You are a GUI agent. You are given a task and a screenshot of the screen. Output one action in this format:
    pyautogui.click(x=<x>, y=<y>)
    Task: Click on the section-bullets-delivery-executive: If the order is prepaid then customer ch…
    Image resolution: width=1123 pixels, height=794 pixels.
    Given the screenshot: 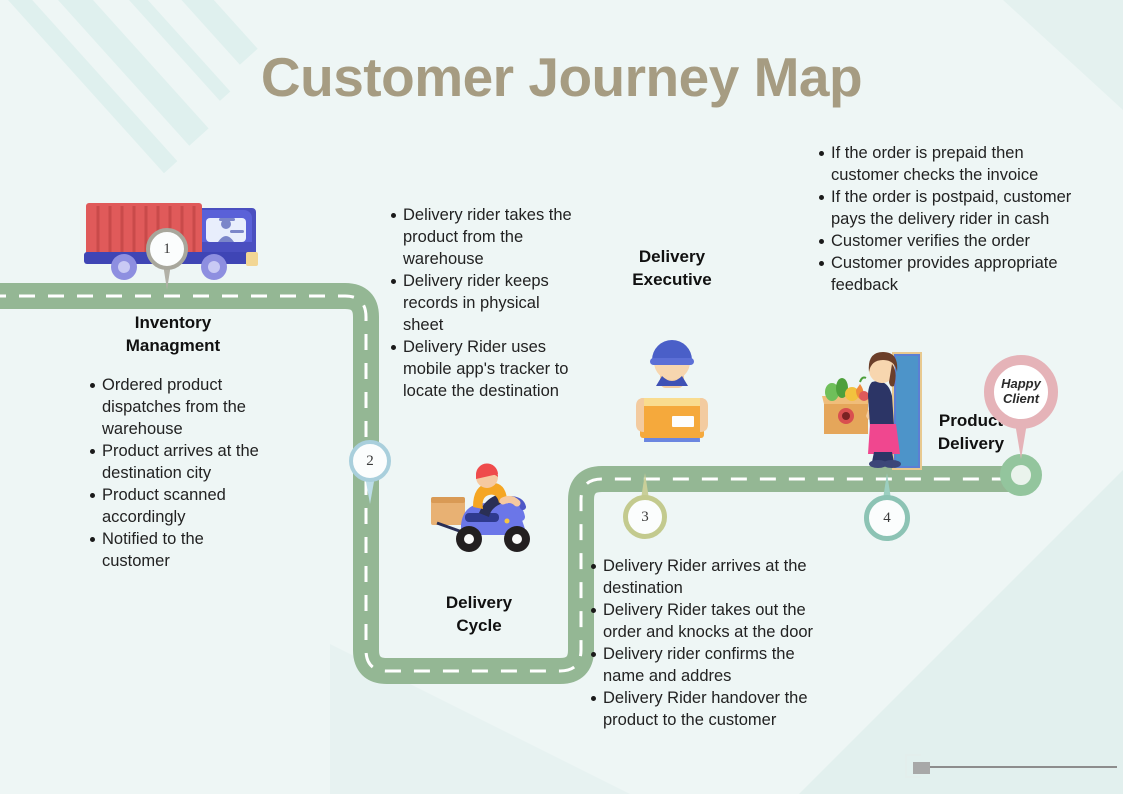 What is the action you would take?
    pyautogui.click(x=949, y=220)
    